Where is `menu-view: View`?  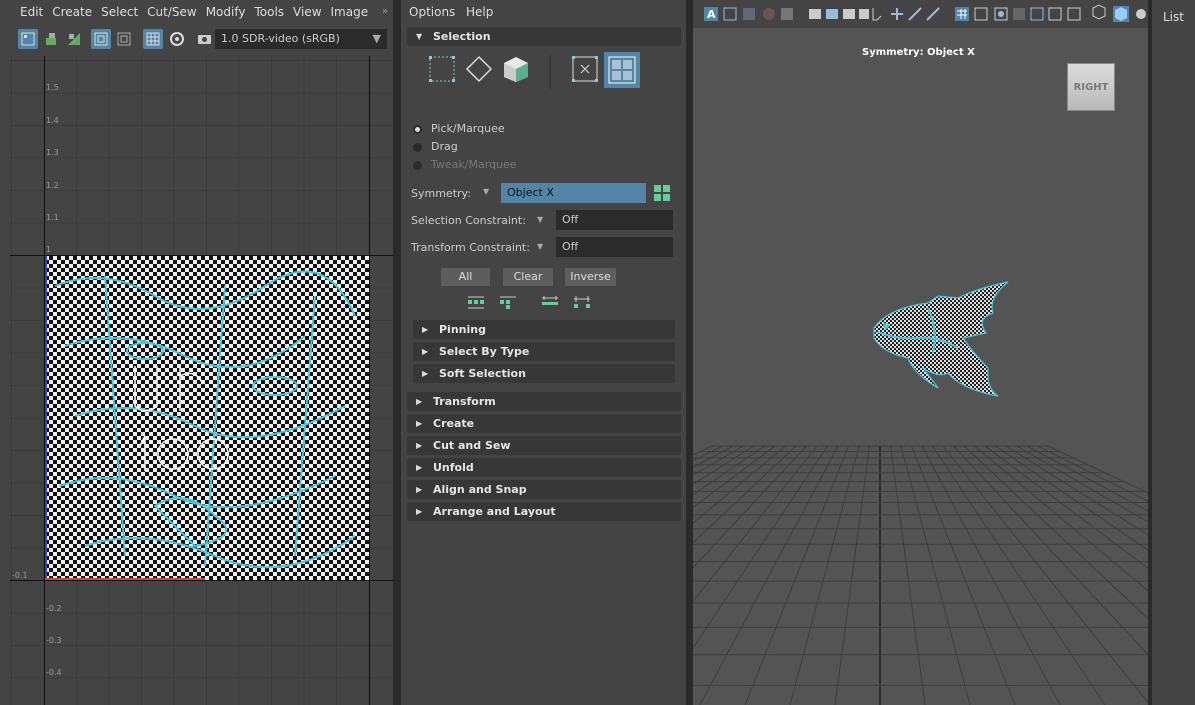
menu-view: View is located at coordinates (311, 12).